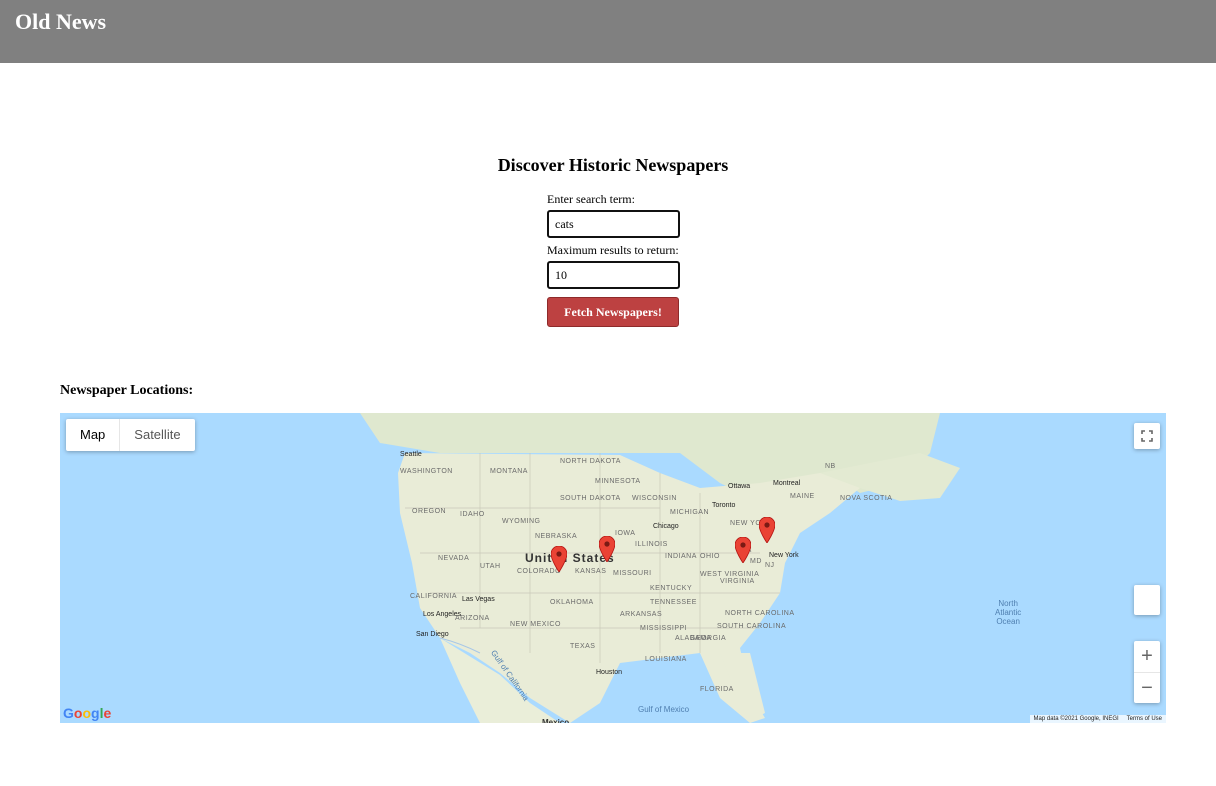 The image size is (1216, 786). Describe the element at coordinates (521, 521) in the screenshot. I see `state-label: WYOMING` at that location.